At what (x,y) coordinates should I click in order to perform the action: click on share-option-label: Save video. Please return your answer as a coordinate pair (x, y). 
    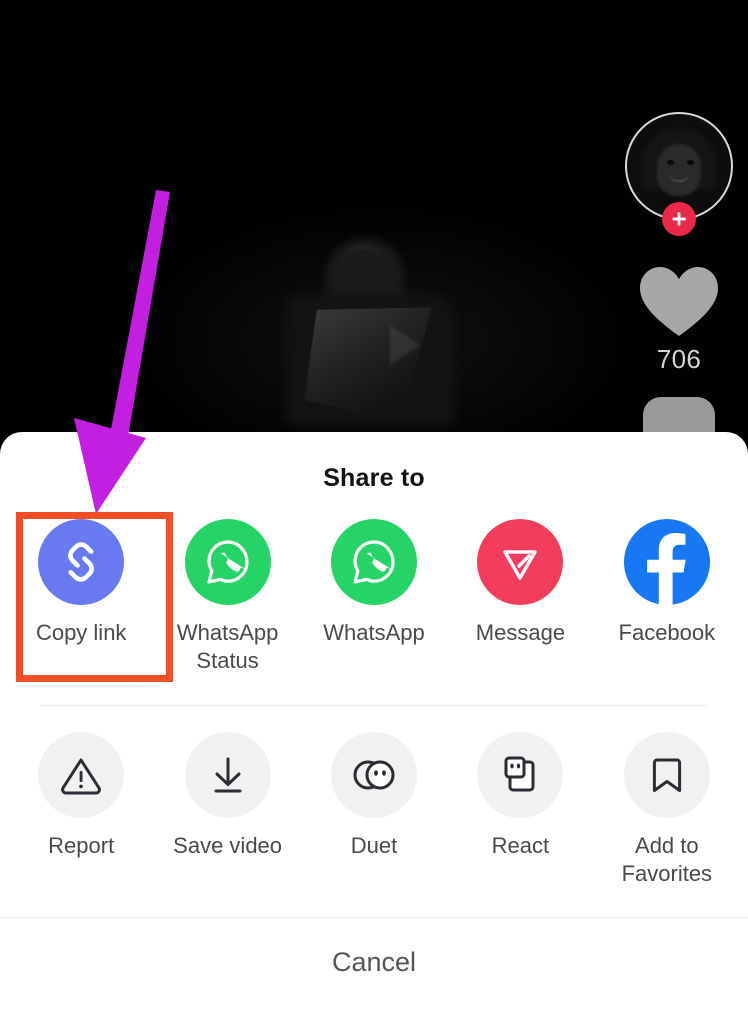
    Looking at the image, I should click on (228, 846).